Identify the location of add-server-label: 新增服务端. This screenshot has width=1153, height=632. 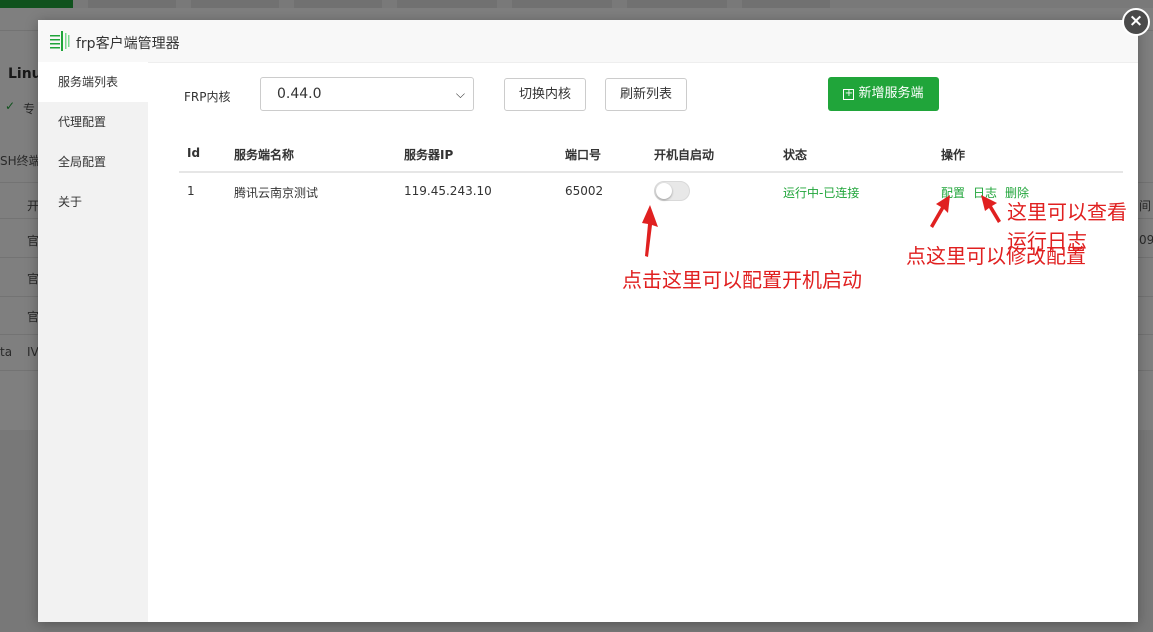
(891, 93).